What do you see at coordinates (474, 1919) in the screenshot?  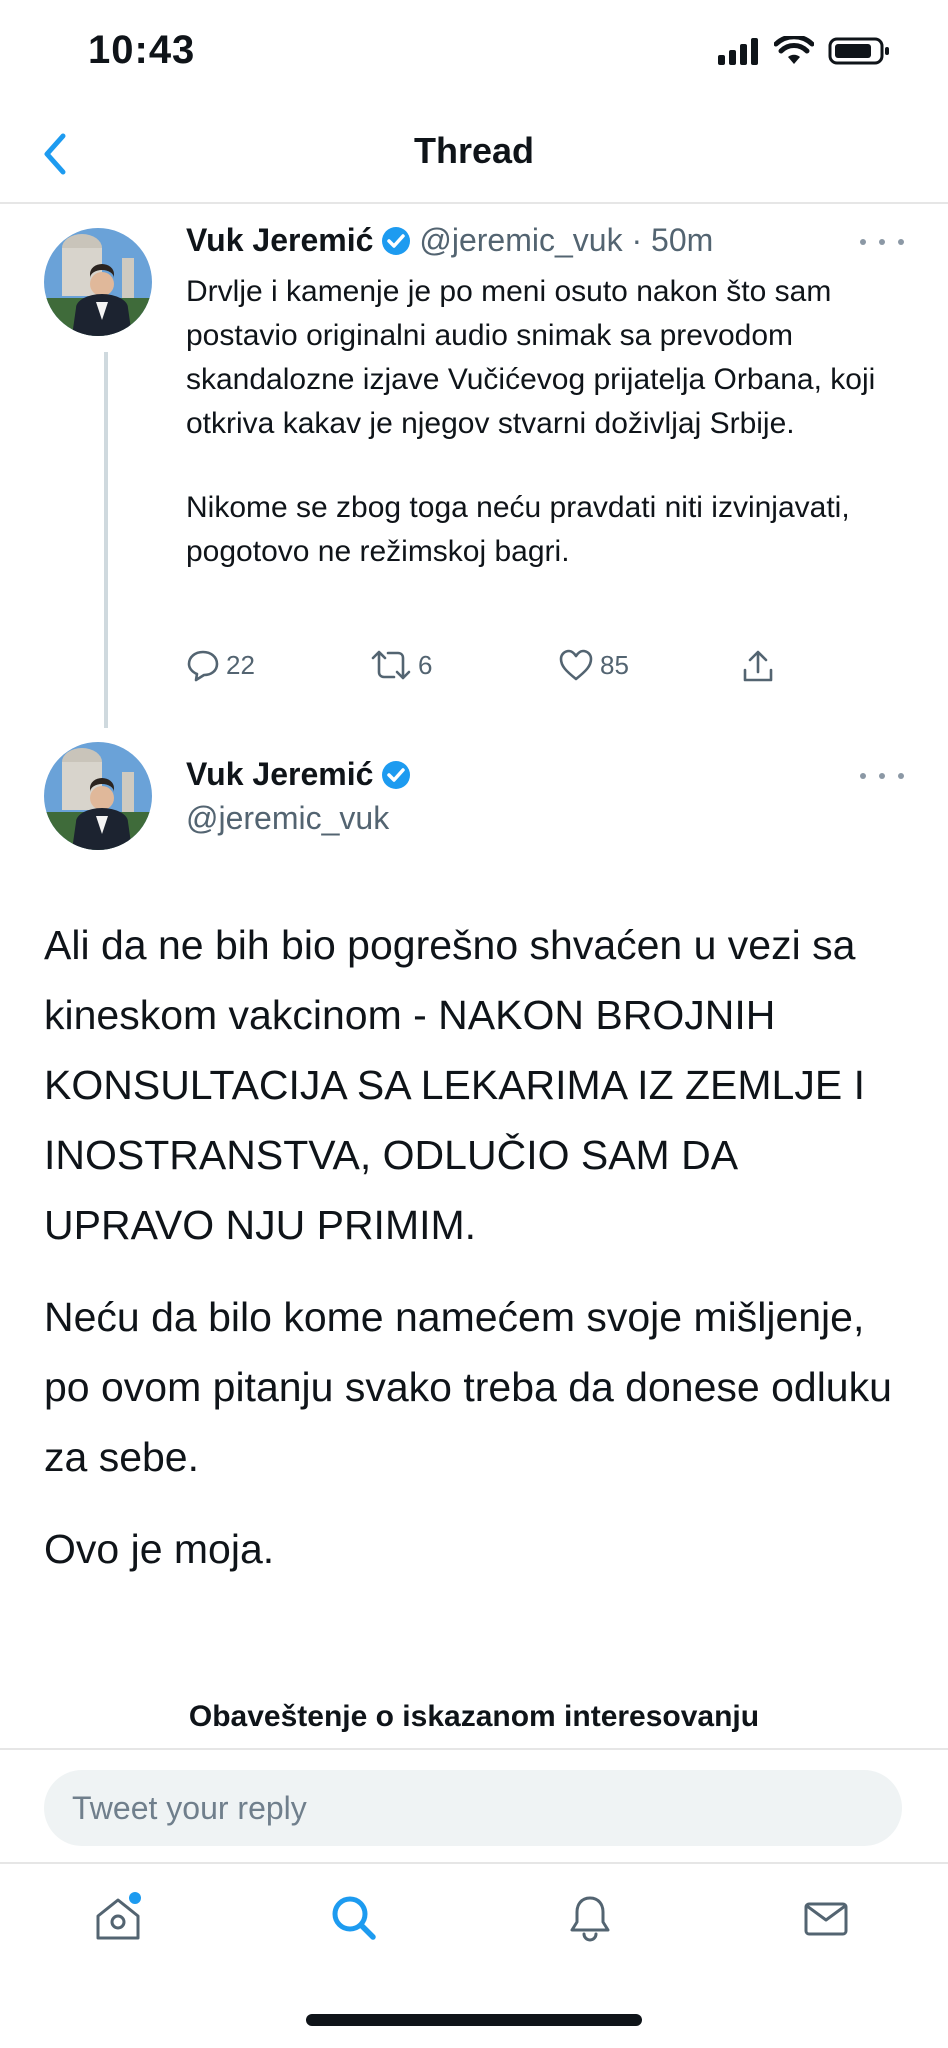 I see `bottom-nav` at bounding box center [474, 1919].